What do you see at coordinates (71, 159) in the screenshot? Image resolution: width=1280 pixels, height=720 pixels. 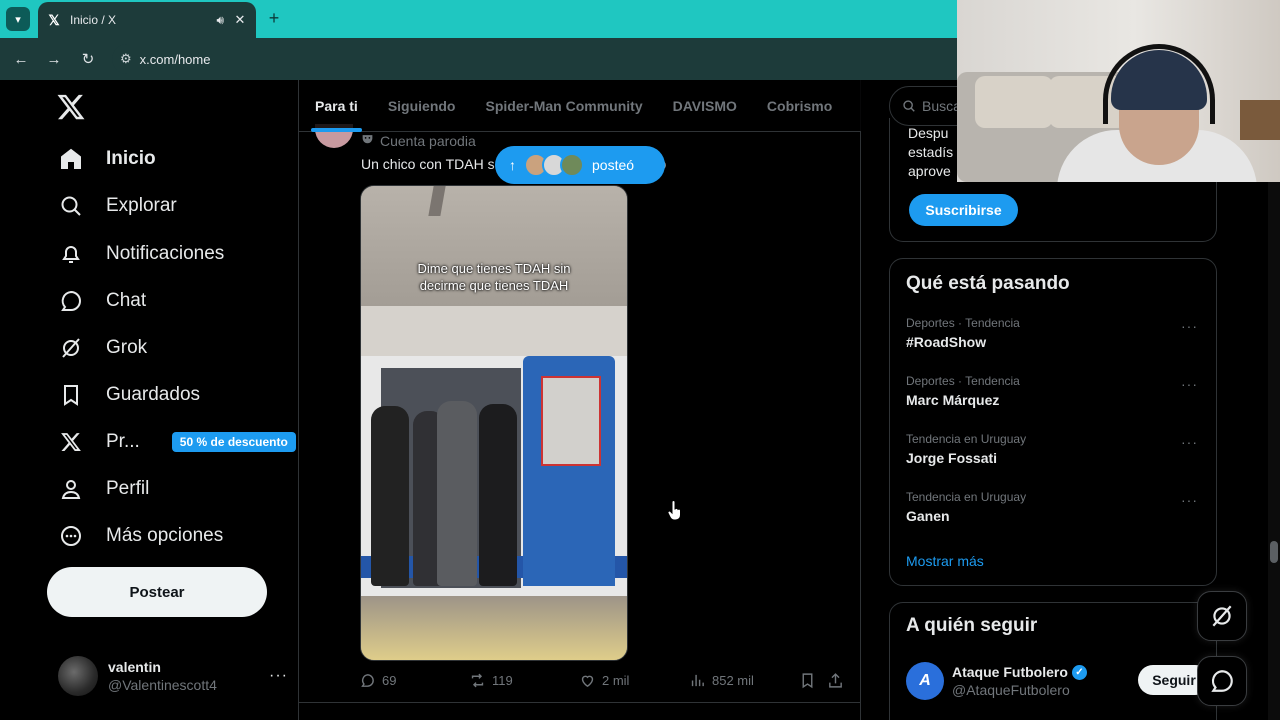 I see `home-icon` at bounding box center [71, 159].